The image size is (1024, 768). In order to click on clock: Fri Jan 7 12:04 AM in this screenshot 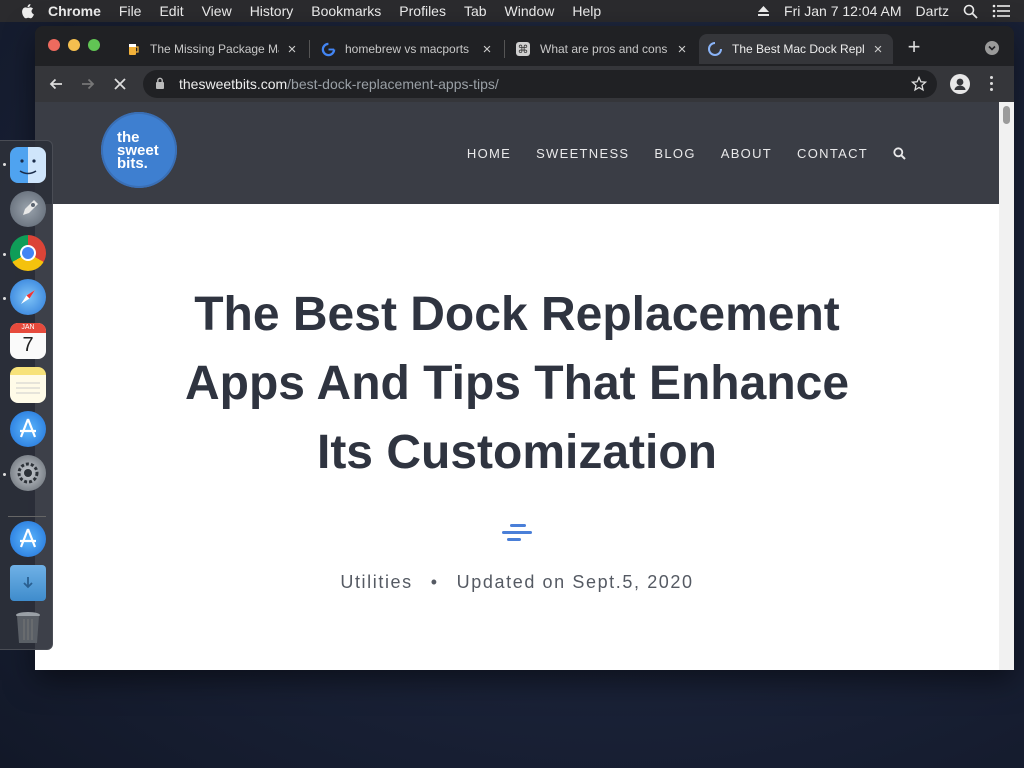, I will do `click(843, 11)`.